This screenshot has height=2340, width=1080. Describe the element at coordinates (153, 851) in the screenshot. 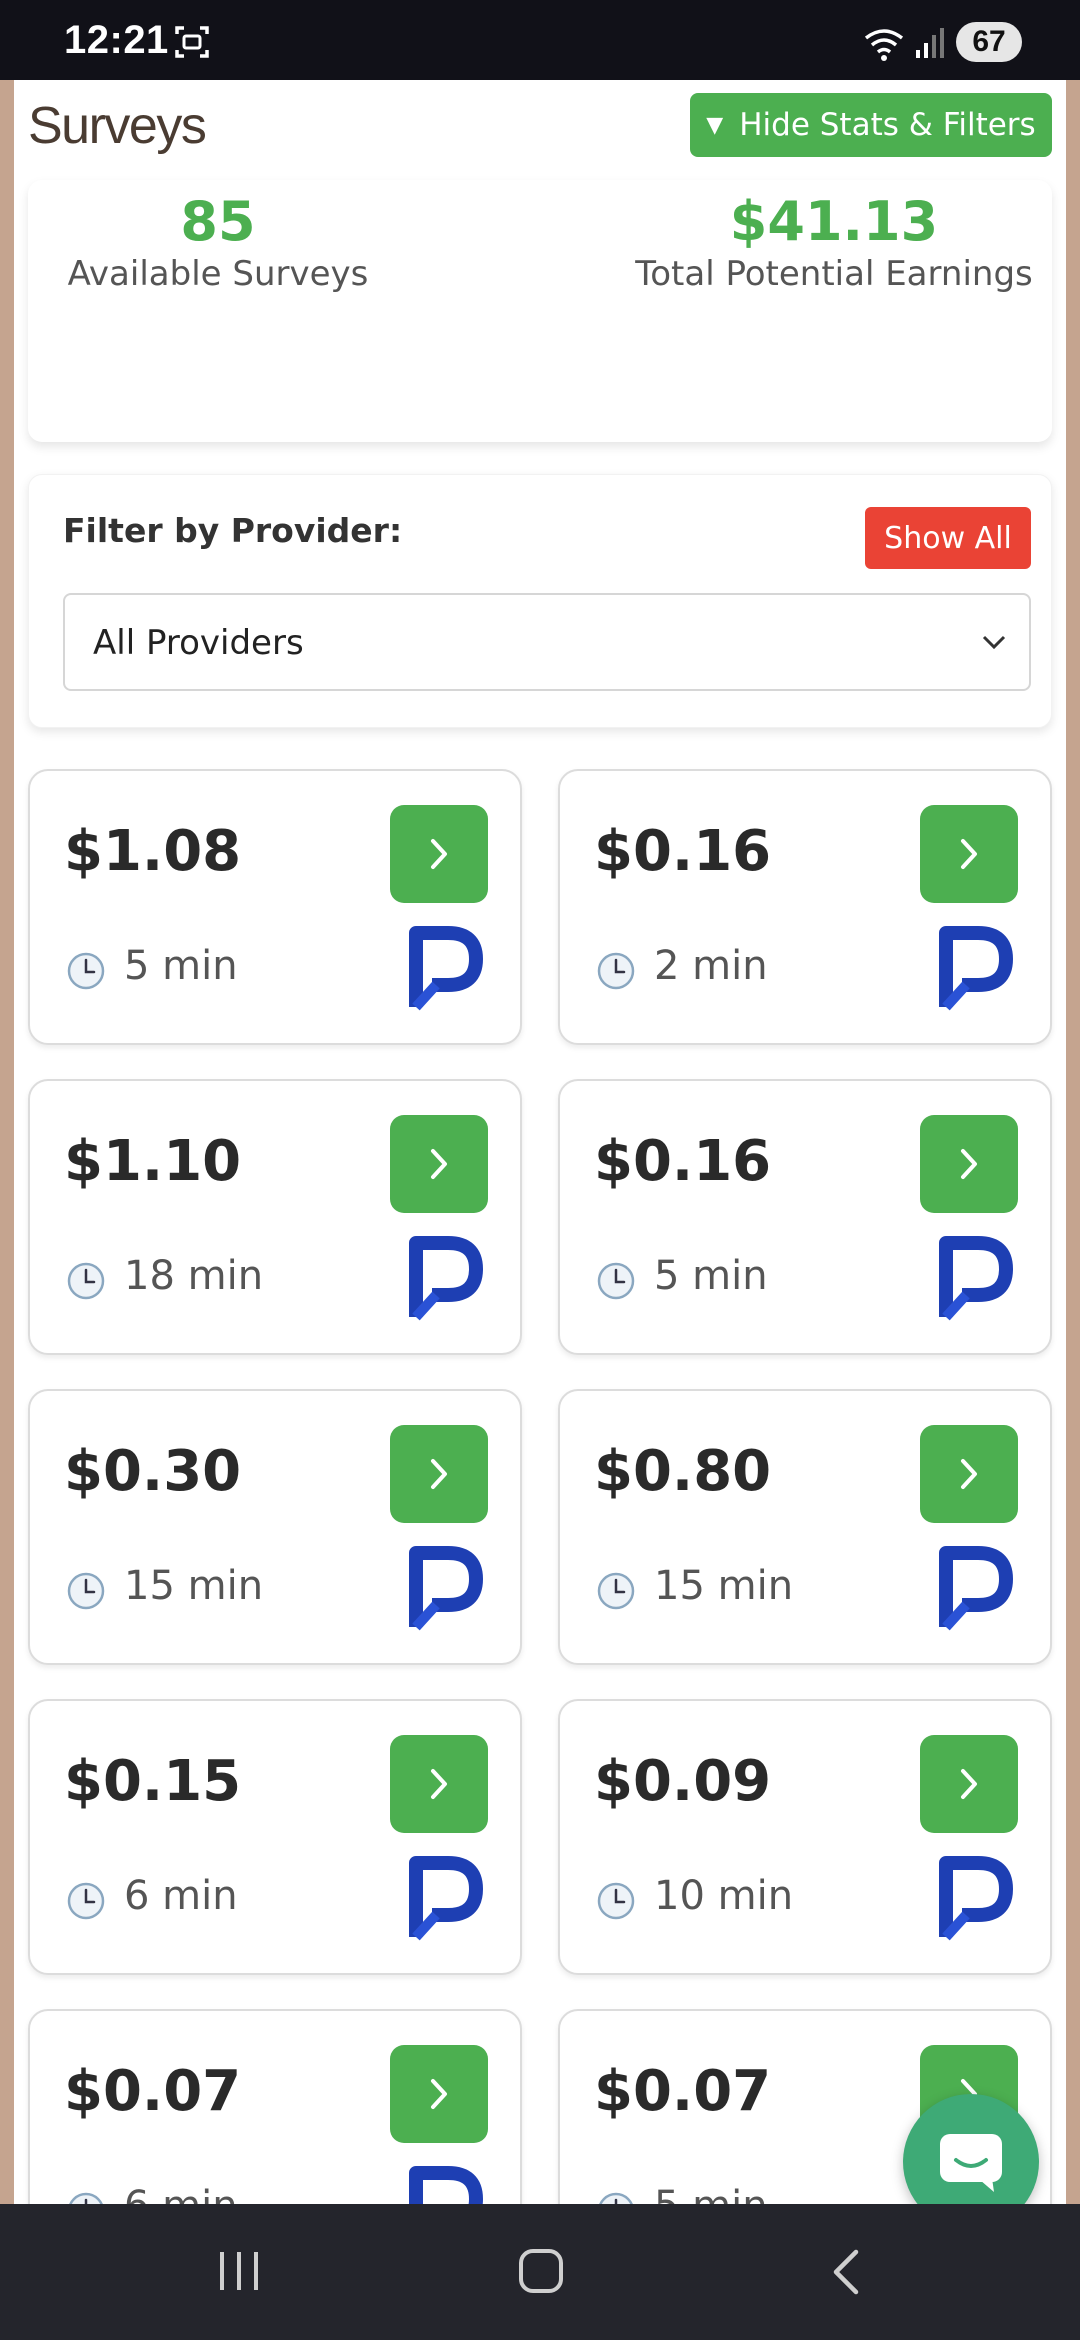

I see `survey-price: $1.08` at that location.